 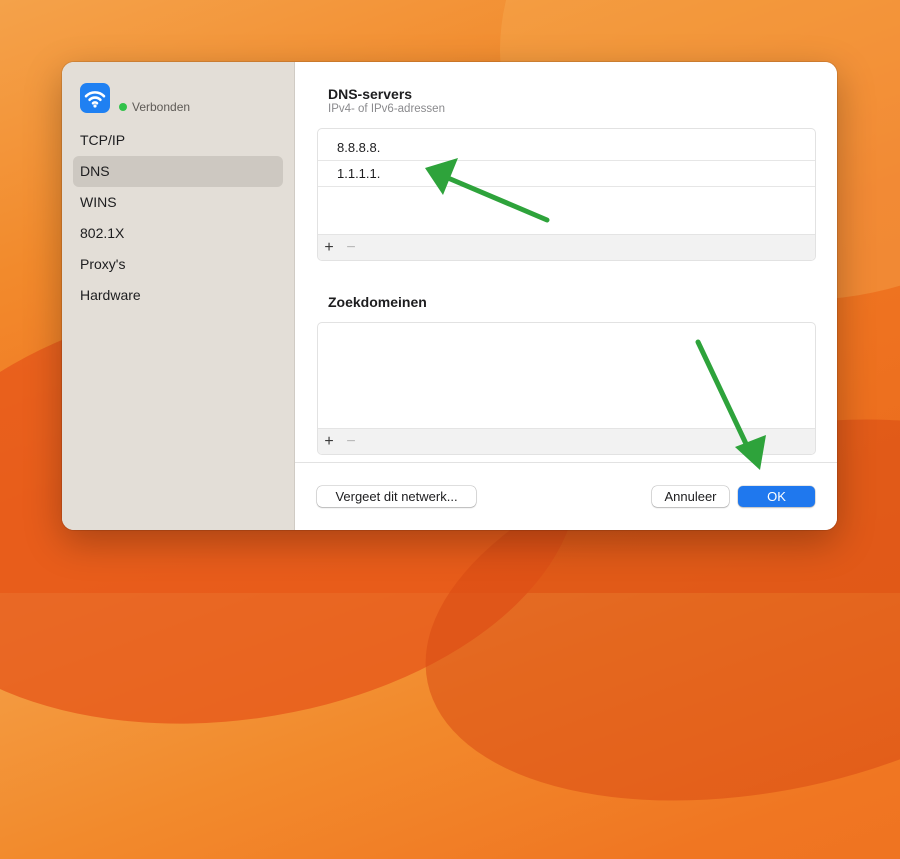 What do you see at coordinates (178, 233) in the screenshot?
I see `sidebar-item-8021x: 802.1X` at bounding box center [178, 233].